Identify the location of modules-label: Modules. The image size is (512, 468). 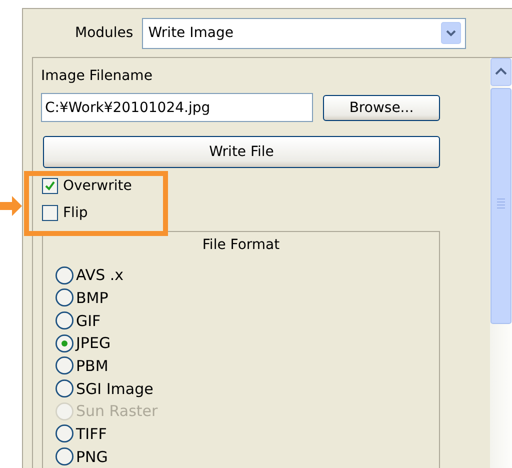
(104, 33).